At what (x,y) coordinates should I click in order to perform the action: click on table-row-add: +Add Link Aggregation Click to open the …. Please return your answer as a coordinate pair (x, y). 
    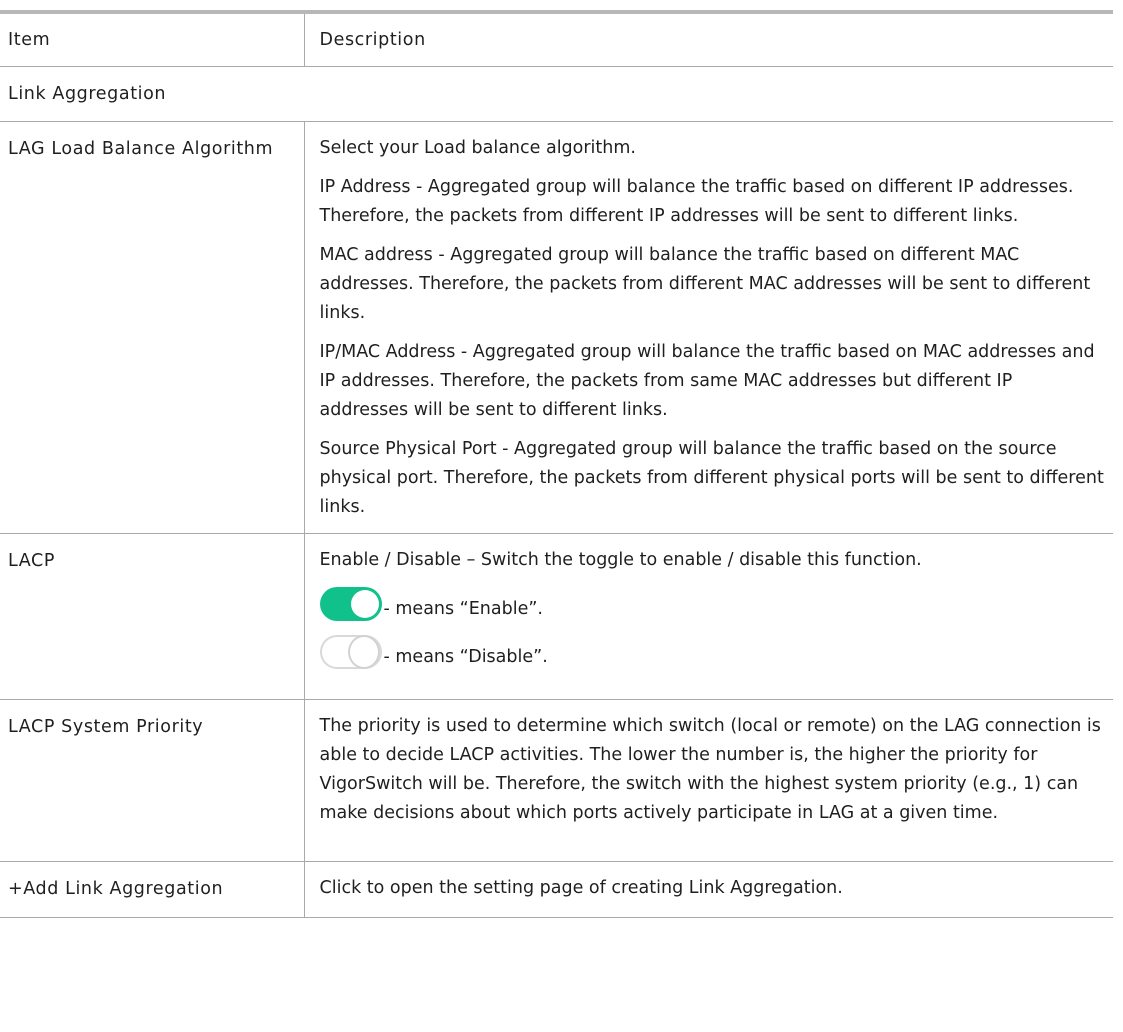
    Looking at the image, I should click on (556, 889).